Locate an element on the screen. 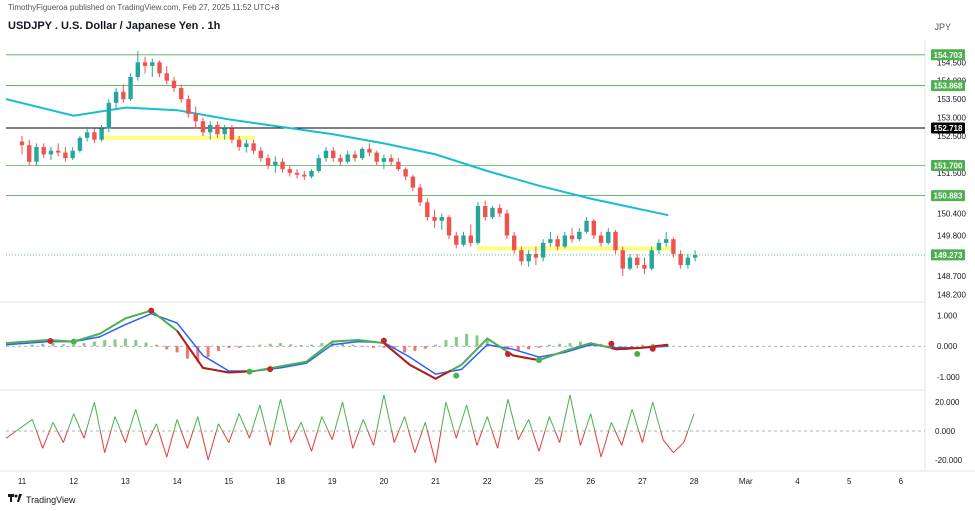 Image resolution: width=975 pixels, height=511 pixels. current-price-label: 149.273 is located at coordinates (948, 255).